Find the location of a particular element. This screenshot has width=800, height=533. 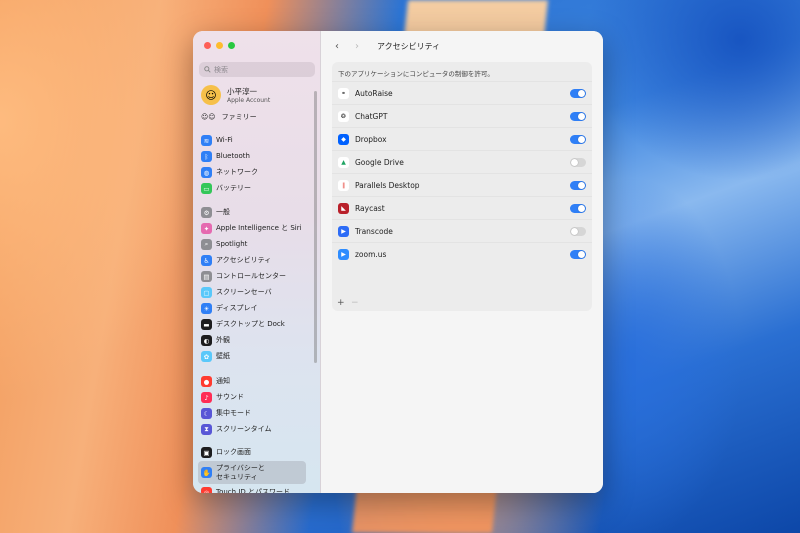

sidebar-item-label: ディスプレイ is located at coordinates (237, 308).